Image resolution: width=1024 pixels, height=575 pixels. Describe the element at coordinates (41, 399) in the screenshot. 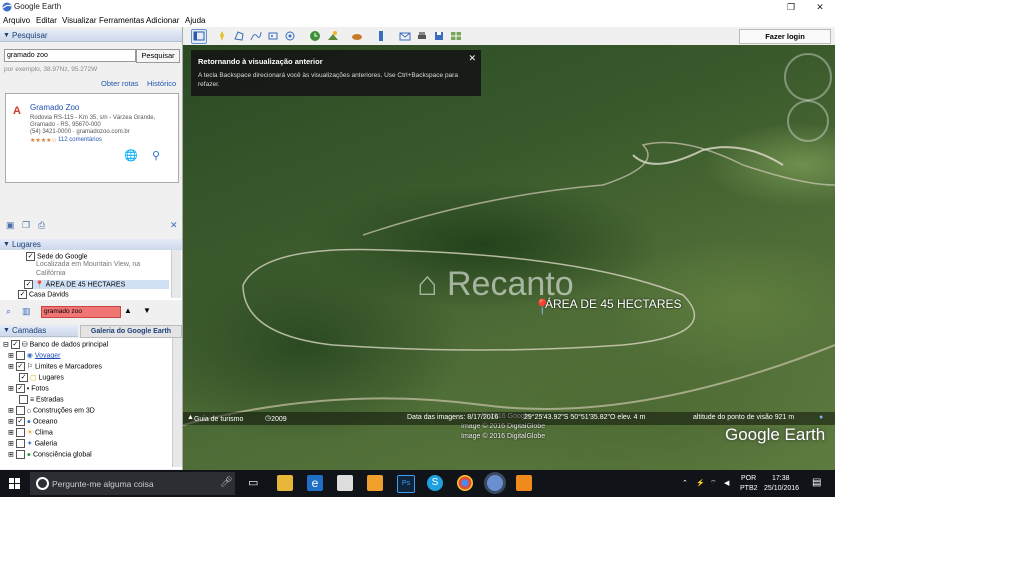

I see `layer-roads: ≡ Estradas` at that location.